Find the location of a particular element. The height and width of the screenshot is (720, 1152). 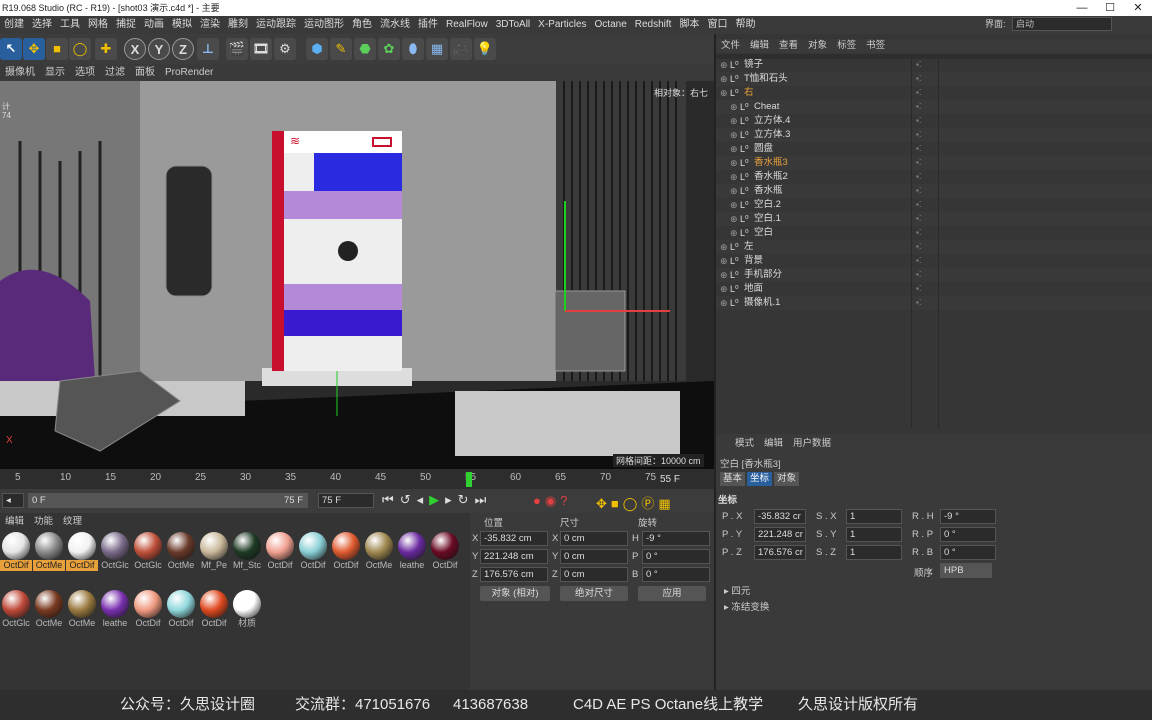

view-menu-item: 过滤 is located at coordinates (115, 72).